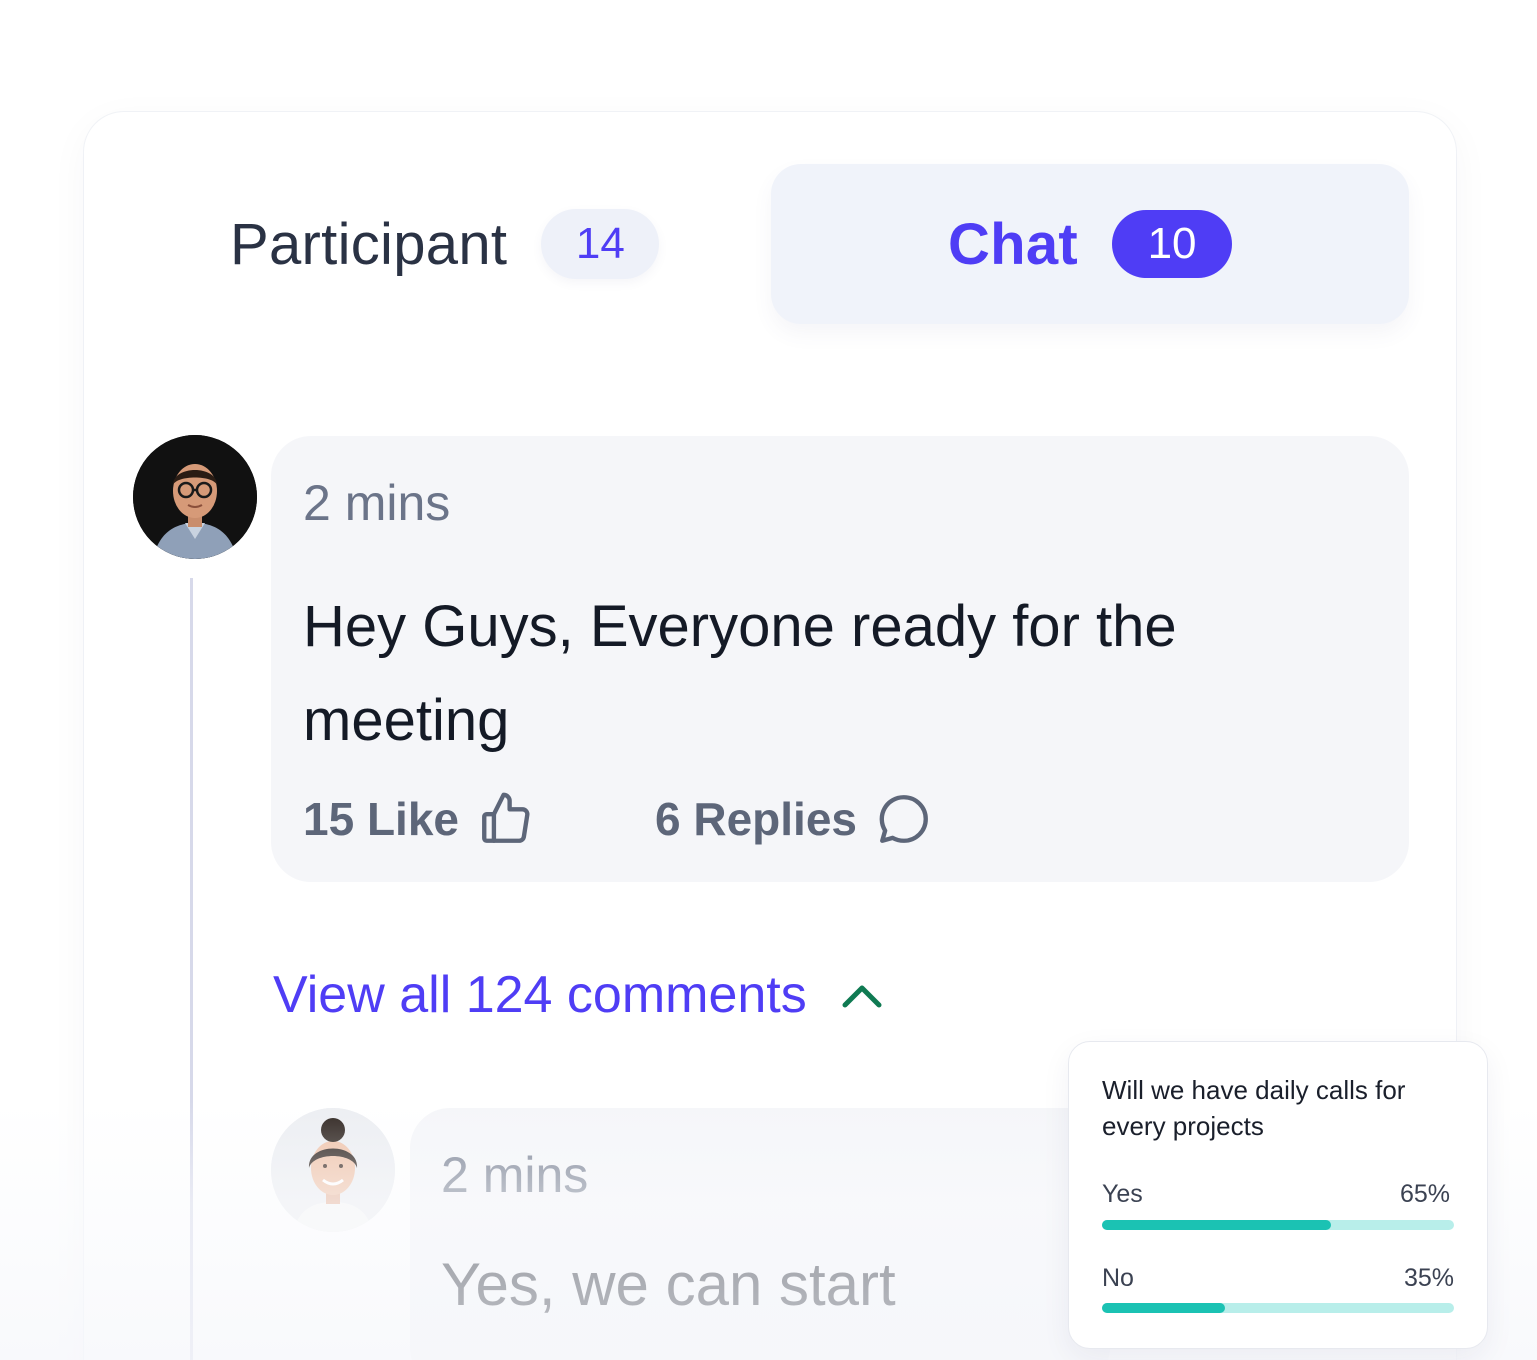  What do you see at coordinates (1118, 1278) in the screenshot?
I see `poll-option-label: No` at bounding box center [1118, 1278].